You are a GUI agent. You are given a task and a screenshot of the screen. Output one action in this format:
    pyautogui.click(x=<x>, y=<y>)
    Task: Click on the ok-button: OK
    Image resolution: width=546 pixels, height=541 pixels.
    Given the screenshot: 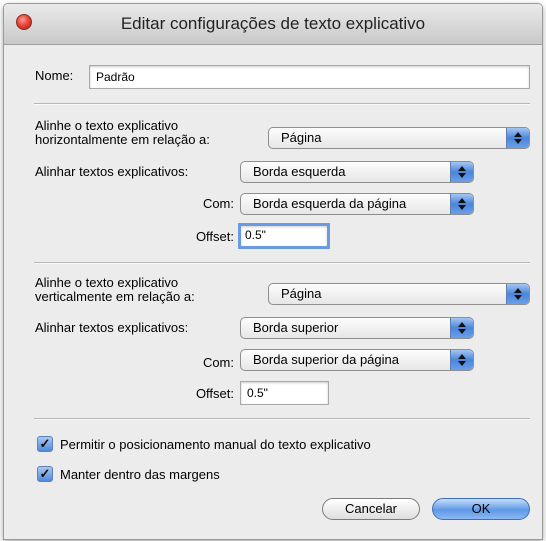 What is the action you would take?
    pyautogui.click(x=481, y=509)
    